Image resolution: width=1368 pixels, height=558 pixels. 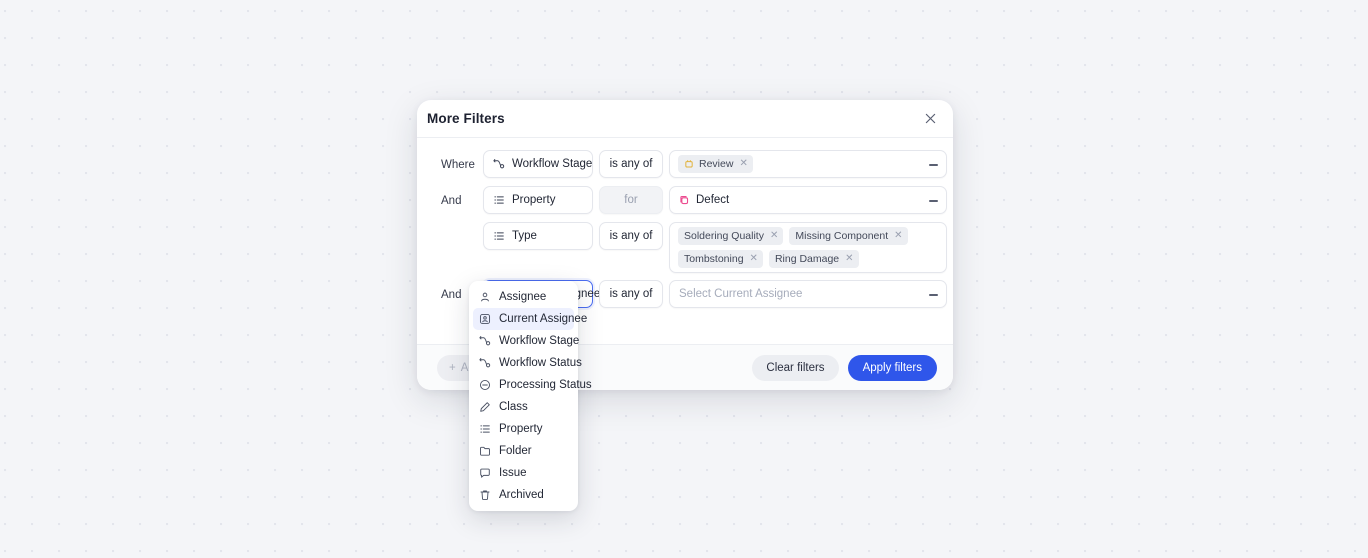 What do you see at coordinates (485, 451) in the screenshot?
I see `folder-icon` at bounding box center [485, 451].